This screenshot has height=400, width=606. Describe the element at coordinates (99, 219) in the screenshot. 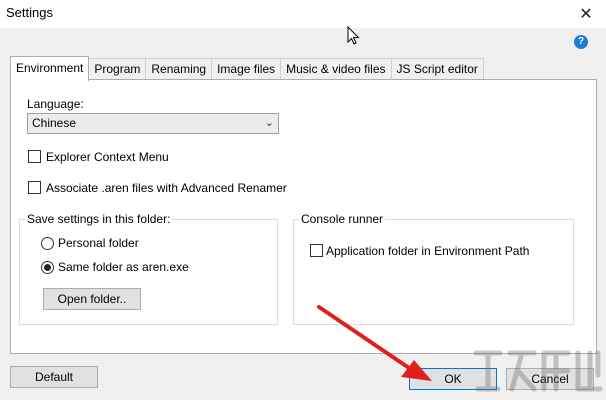

I see `save-settings-title: Save settings in this folder:` at that location.